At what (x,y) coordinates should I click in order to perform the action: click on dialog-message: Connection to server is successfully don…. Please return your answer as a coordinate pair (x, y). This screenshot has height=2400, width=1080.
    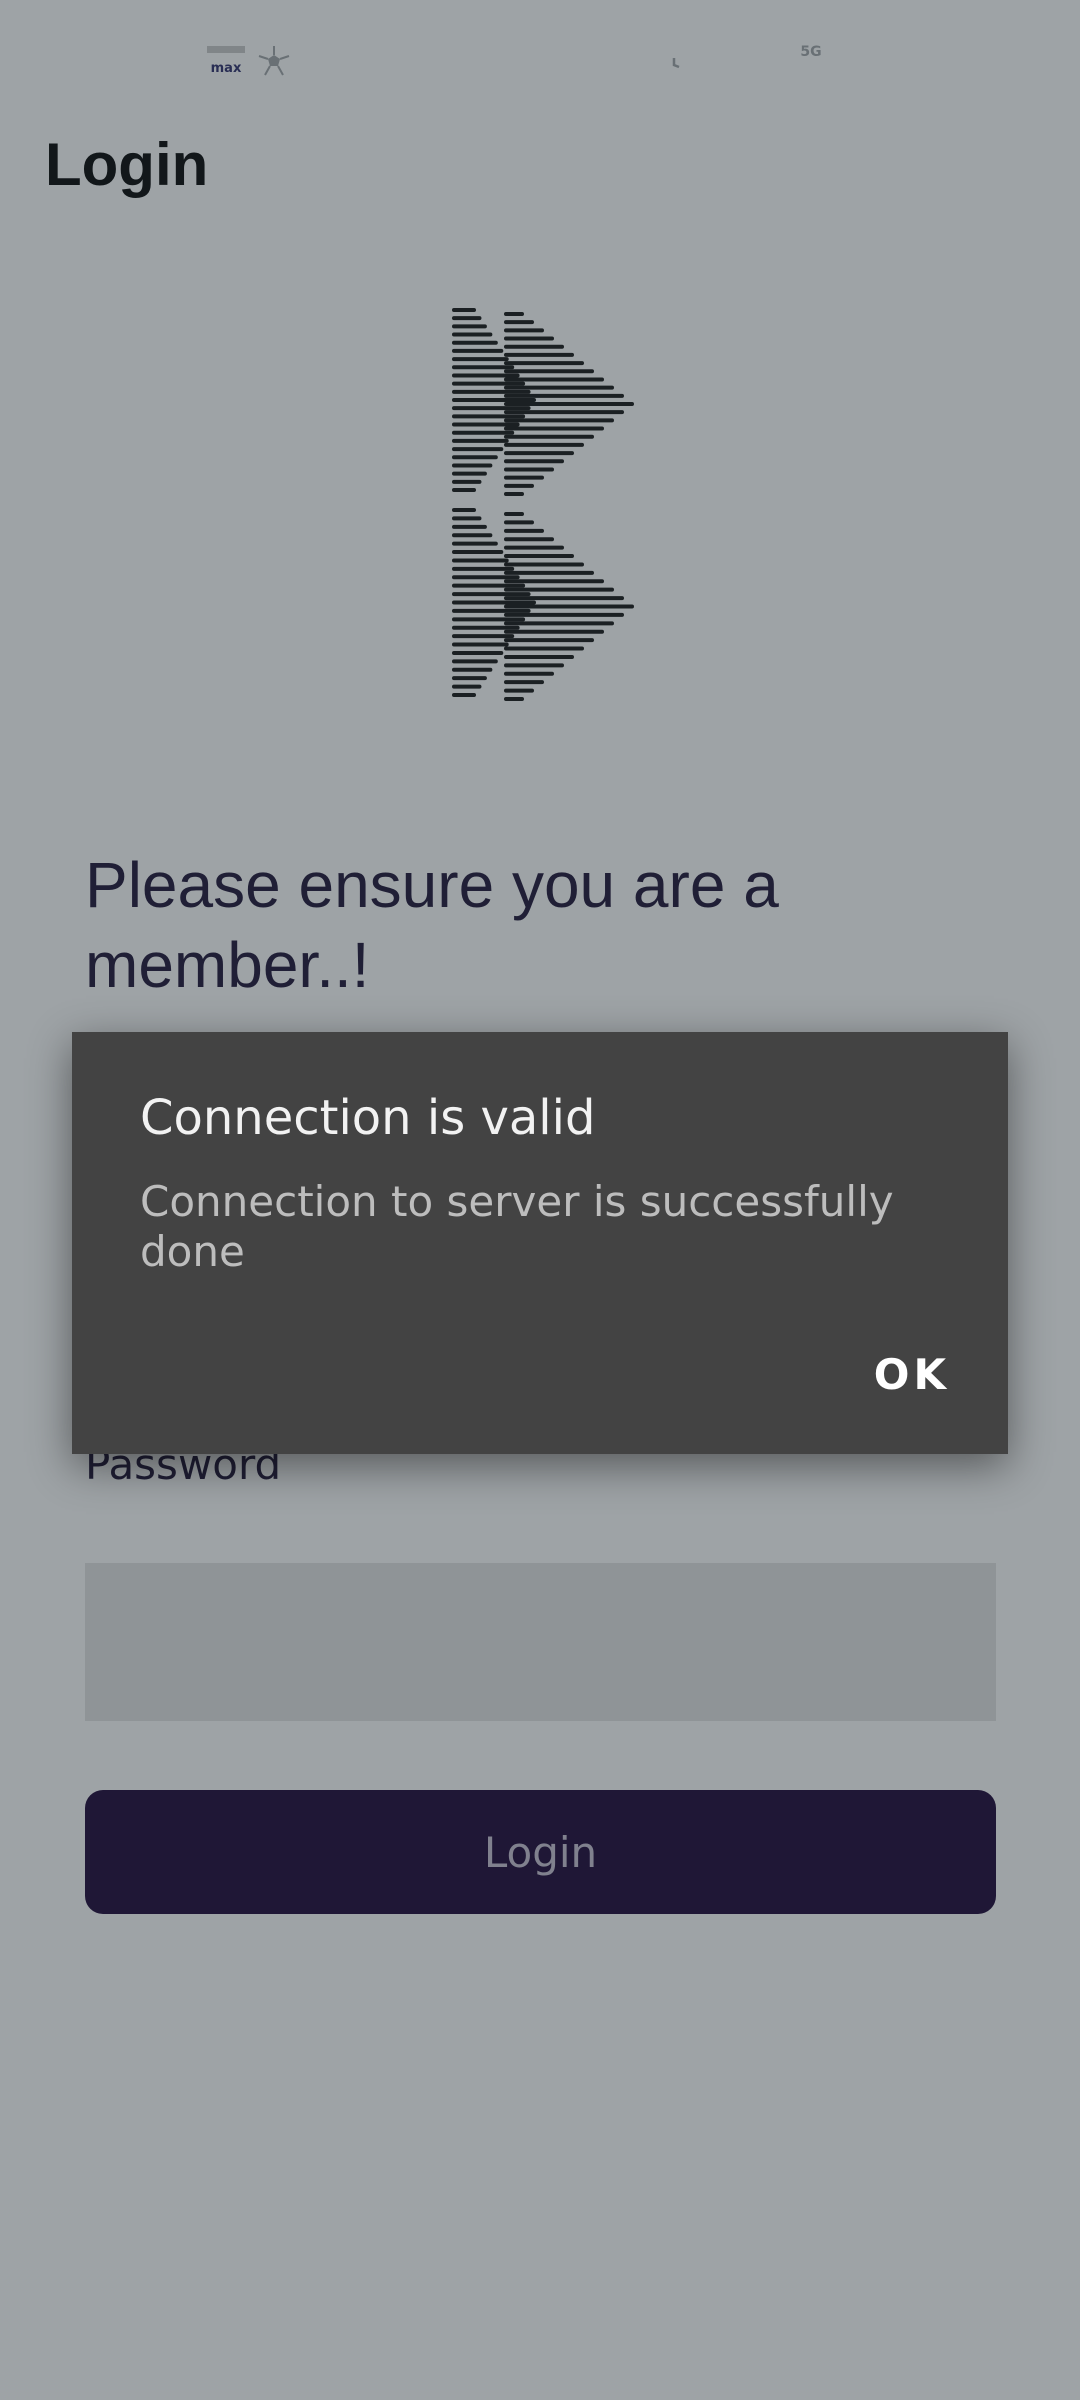
    Looking at the image, I should click on (517, 1226).